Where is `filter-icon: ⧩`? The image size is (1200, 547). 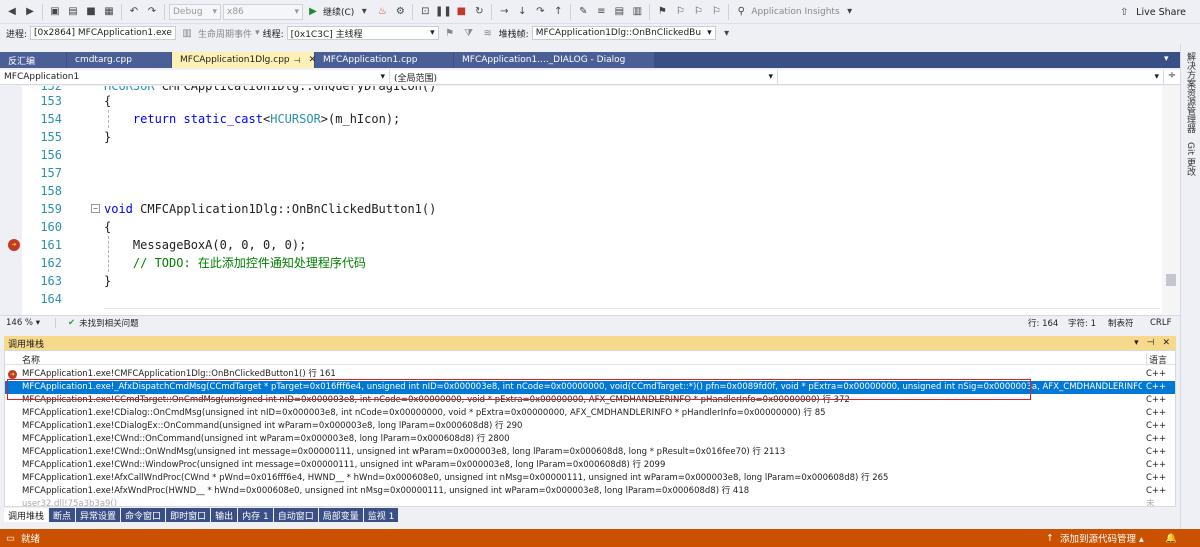
filter-icon: ⧩ is located at coordinates (469, 33).